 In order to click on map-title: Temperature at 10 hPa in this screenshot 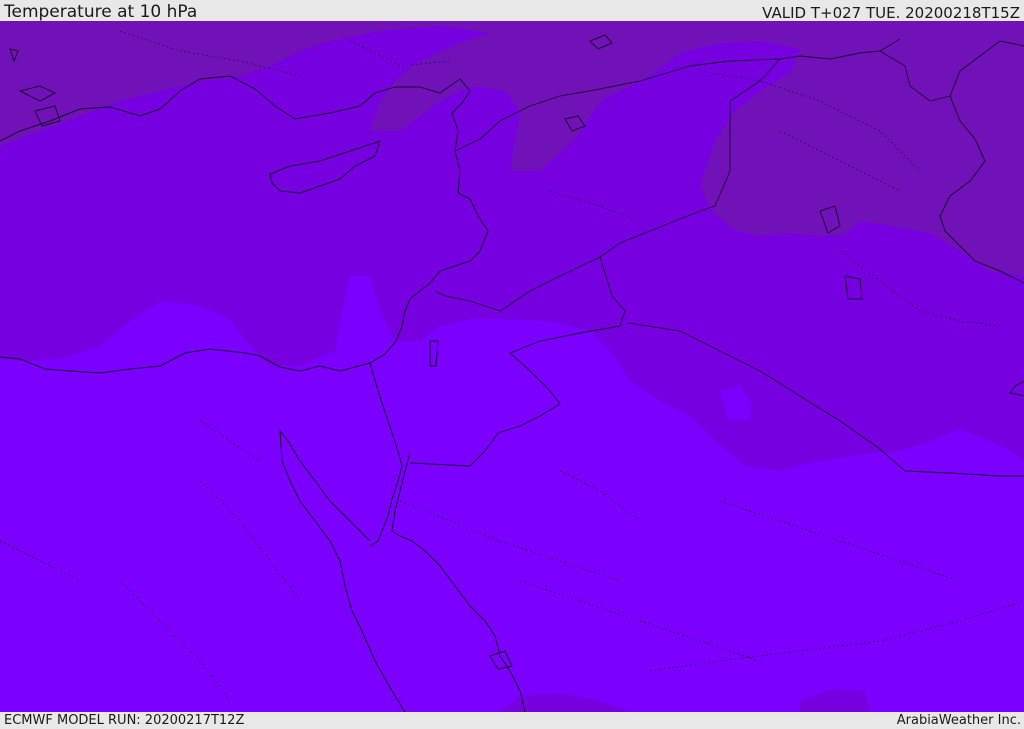, I will do `click(101, 12)`.